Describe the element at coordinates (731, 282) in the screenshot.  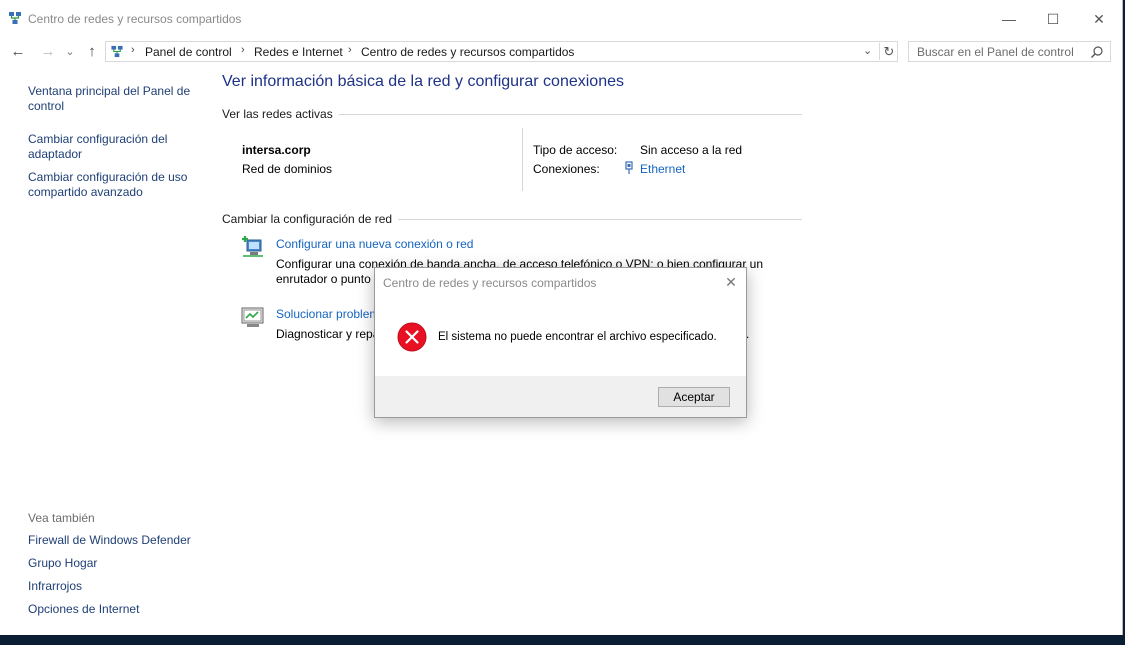
I see `dialog-close-button: ✕` at that location.